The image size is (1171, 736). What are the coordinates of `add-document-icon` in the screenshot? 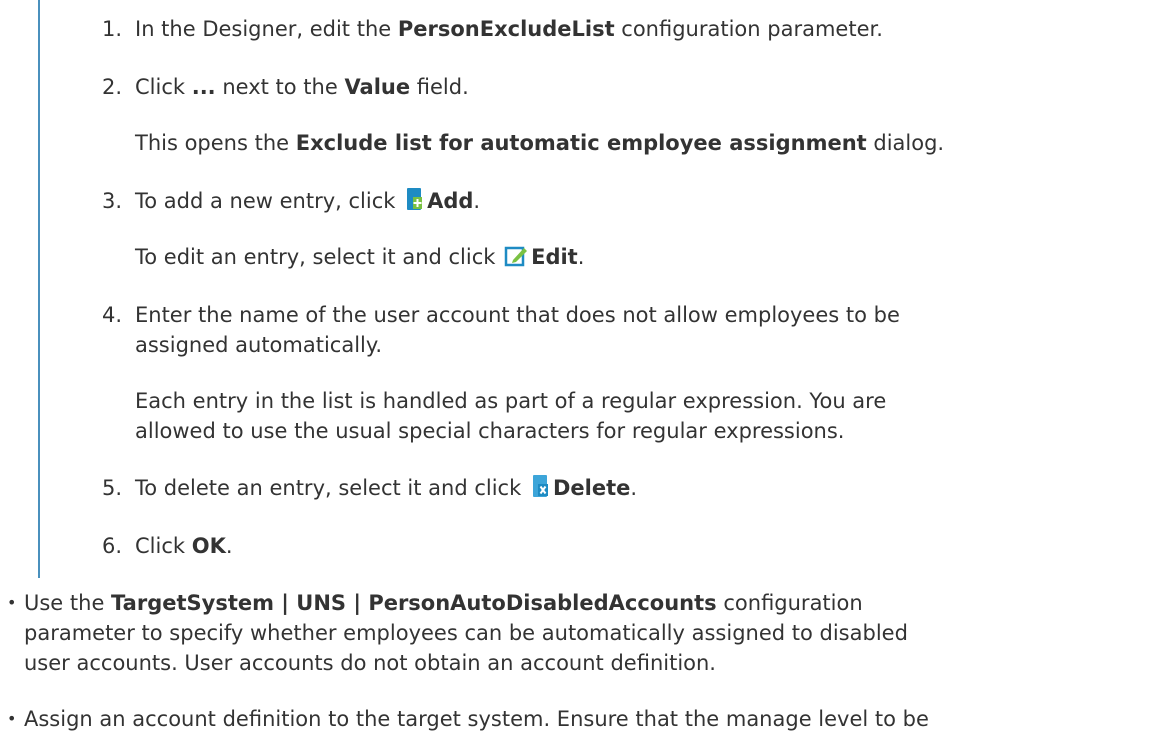 It's located at (414, 203).